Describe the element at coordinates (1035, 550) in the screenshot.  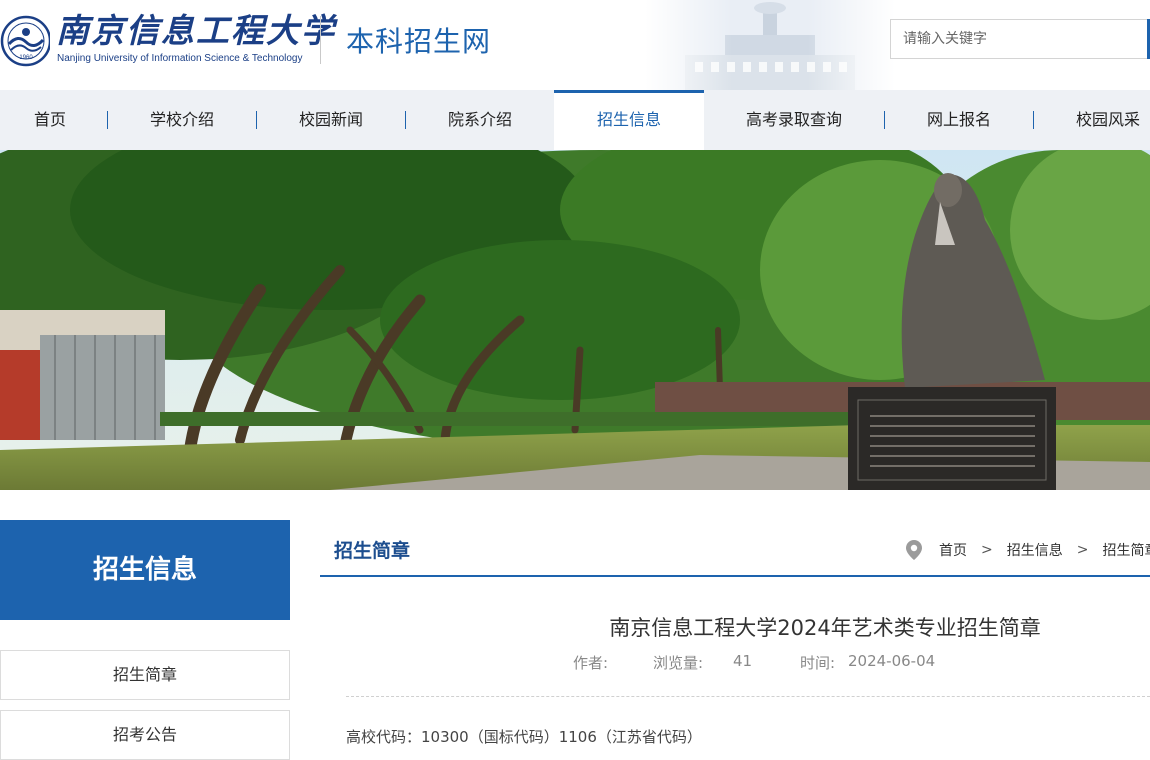
I see `breadcrumb-admissions-info: 招生信息` at that location.